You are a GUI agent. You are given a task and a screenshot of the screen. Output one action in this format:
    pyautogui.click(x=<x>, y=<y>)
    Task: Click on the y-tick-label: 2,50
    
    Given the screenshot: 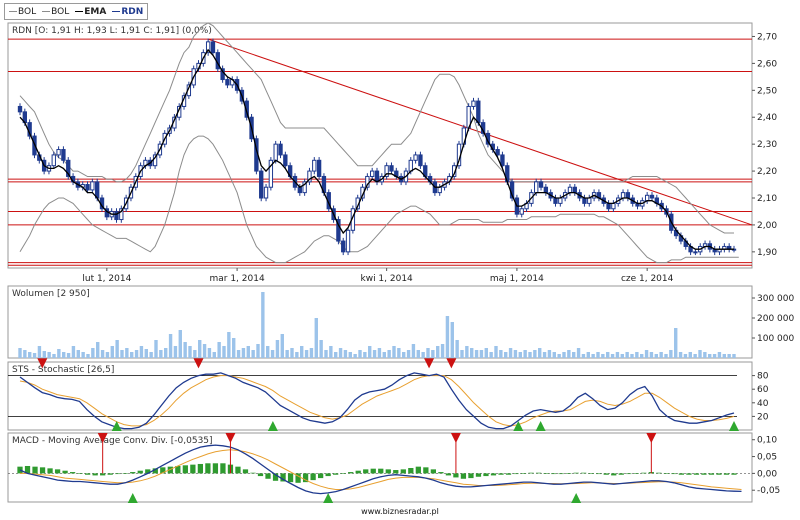 What is the action you would take?
    pyautogui.click(x=767, y=91)
    